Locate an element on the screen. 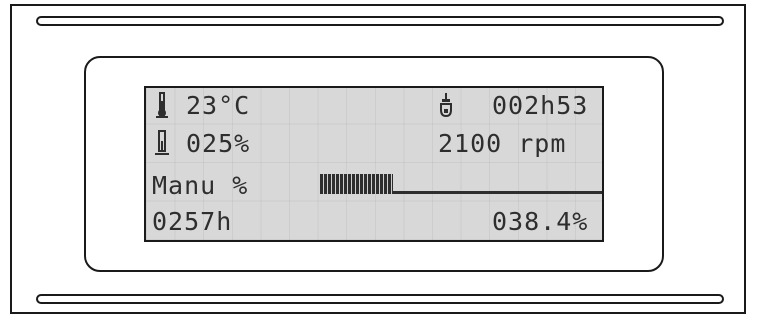 This screenshot has height=321, width=758. bottom-vent-slot is located at coordinates (380, 299).